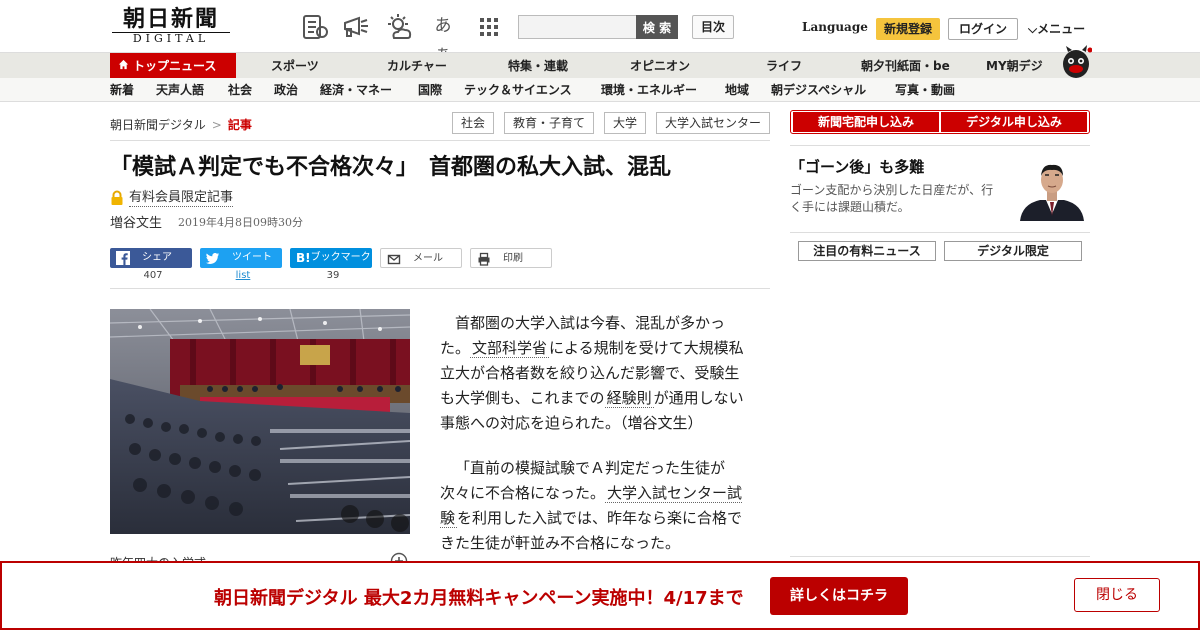 Image resolution: width=1200 pixels, height=630 pixels. What do you see at coordinates (1061, 29) in the screenshot?
I see `menu-label: メニュー` at bounding box center [1061, 29].